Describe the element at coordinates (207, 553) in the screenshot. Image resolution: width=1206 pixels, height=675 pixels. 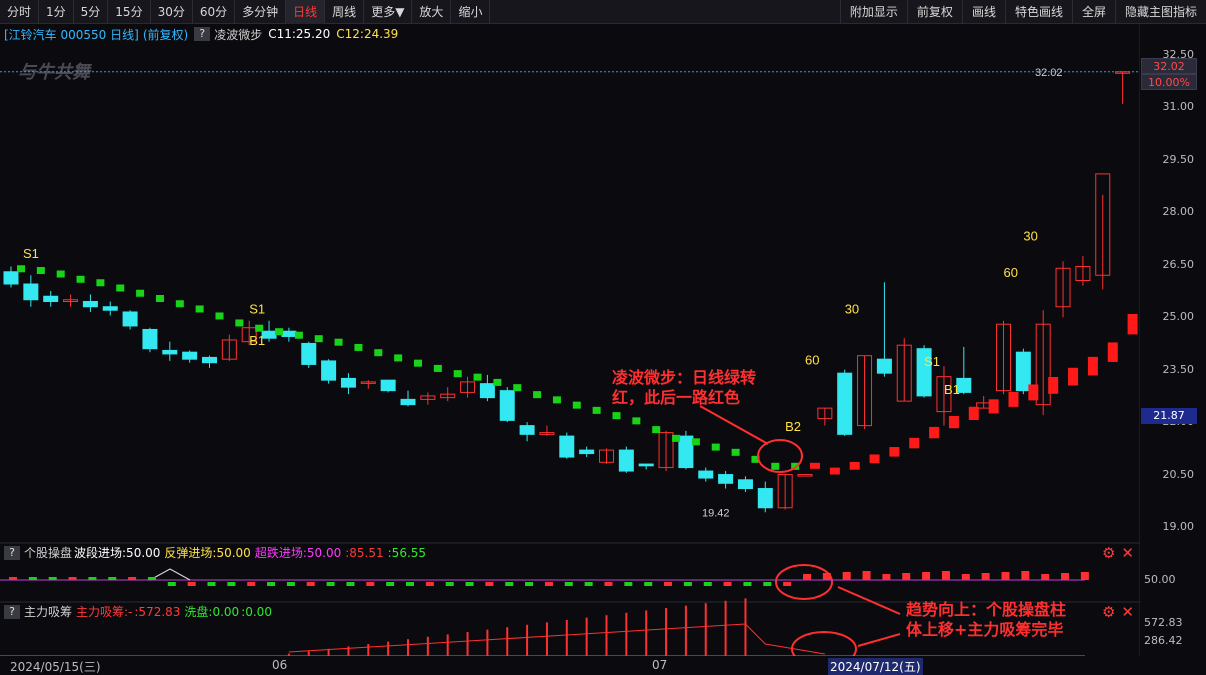
I see `panel1-field-2: 反弹进场:50.00` at that location.